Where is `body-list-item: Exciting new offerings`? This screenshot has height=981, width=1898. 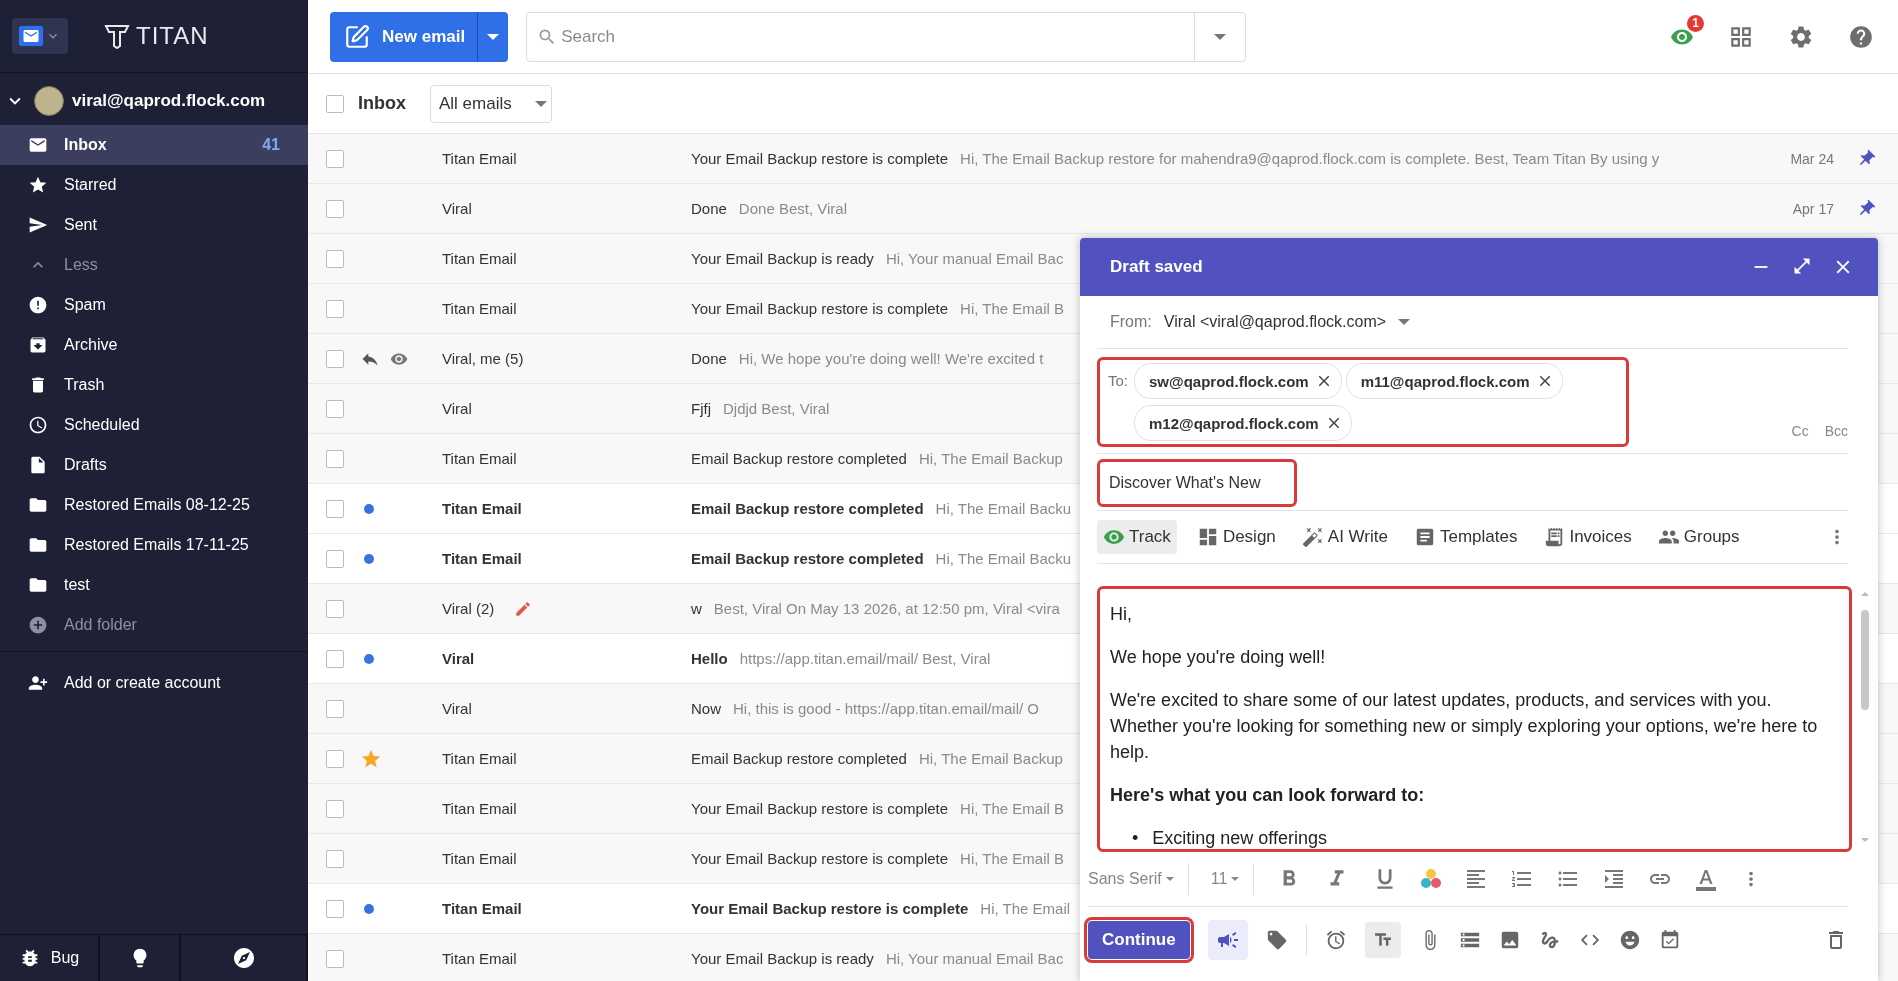
body-list-item: Exciting new offerings is located at coordinates (1240, 838).